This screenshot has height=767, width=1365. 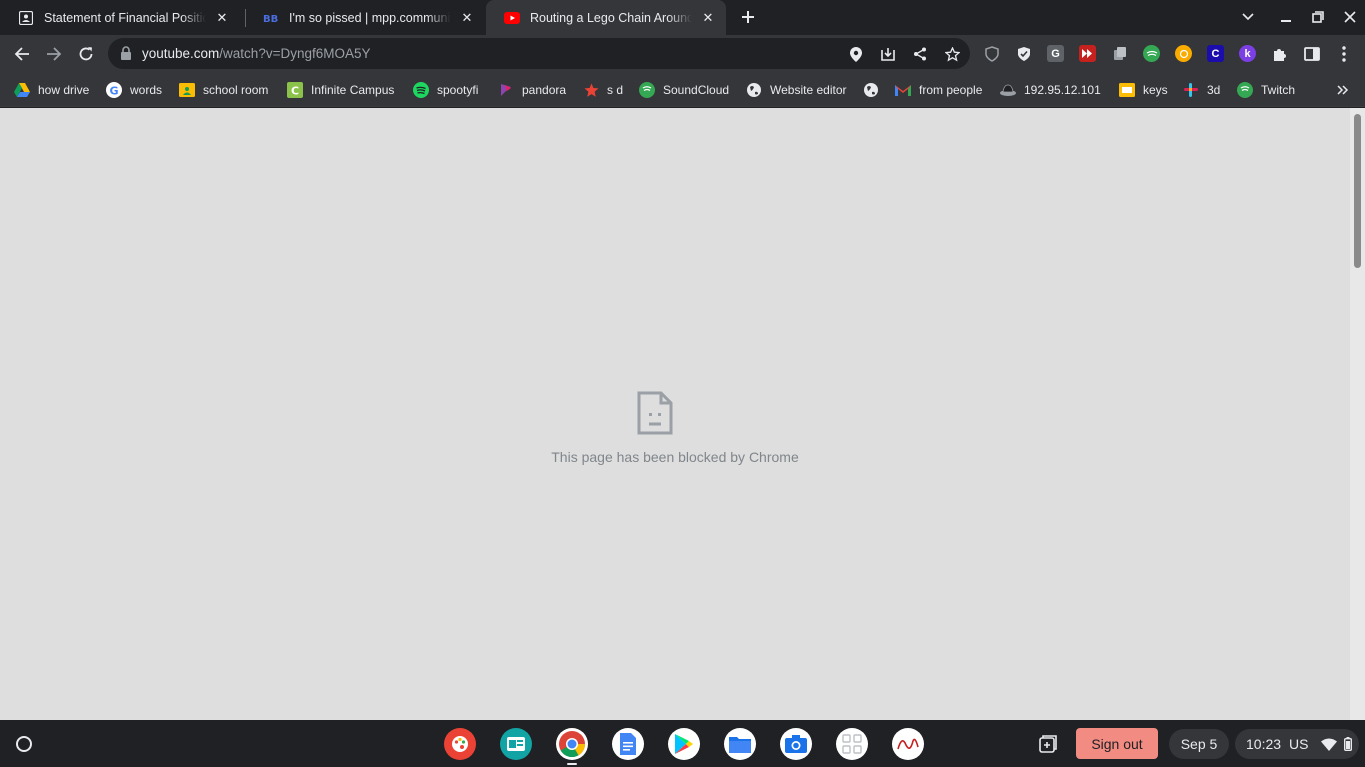 What do you see at coordinates (1127, 90) in the screenshot?
I see `slides-icon` at bounding box center [1127, 90].